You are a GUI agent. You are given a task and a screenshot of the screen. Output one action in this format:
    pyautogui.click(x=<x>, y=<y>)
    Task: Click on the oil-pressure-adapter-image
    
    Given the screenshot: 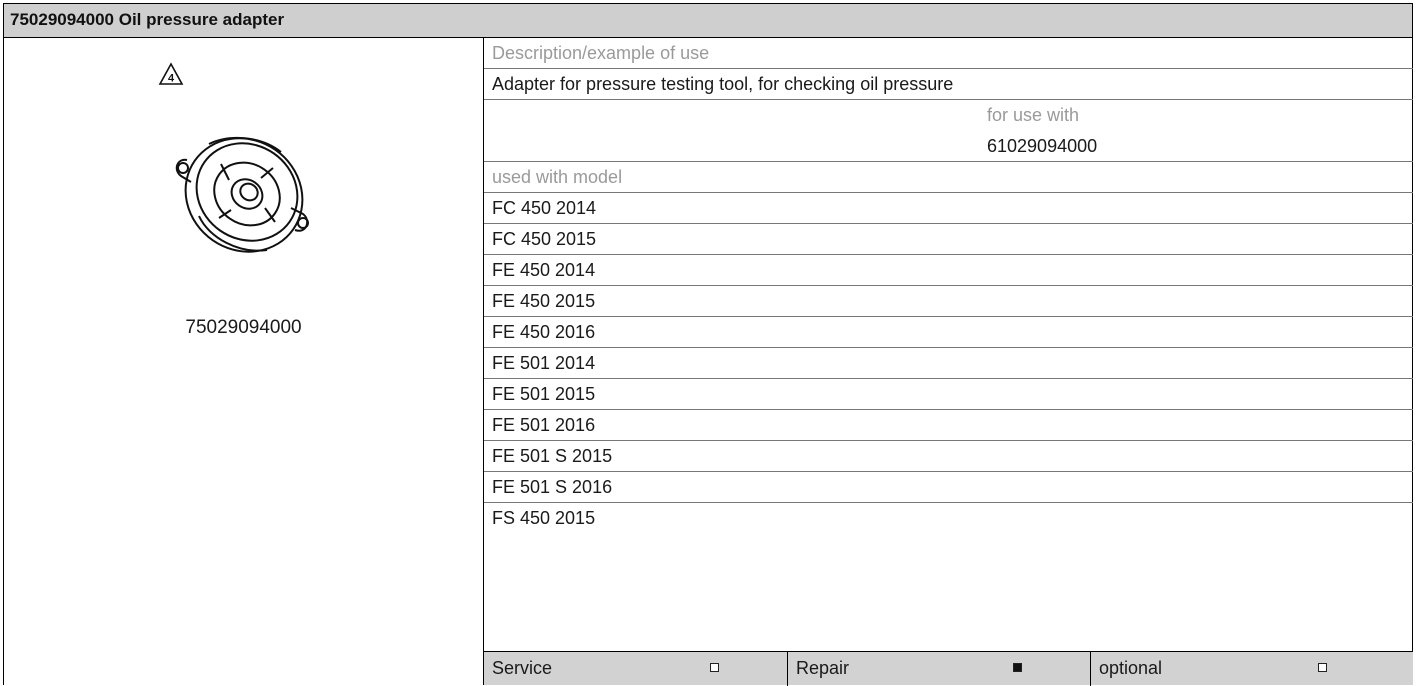 What is the action you would take?
    pyautogui.click(x=242, y=194)
    